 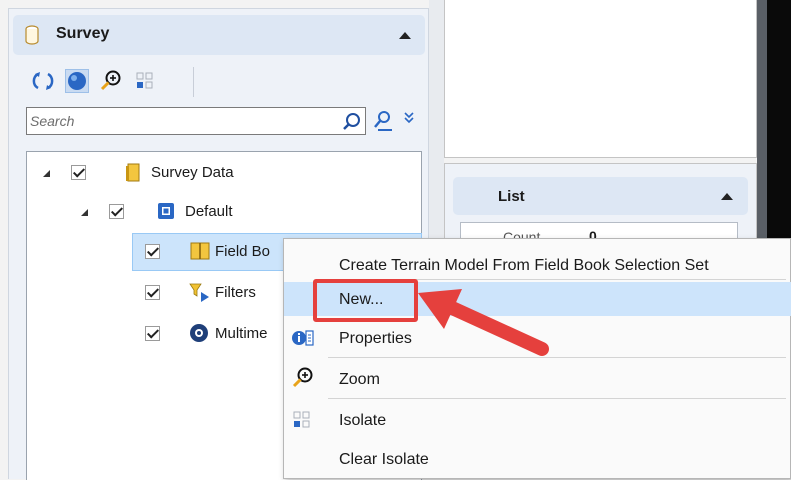 What do you see at coordinates (363, 420) in the screenshot?
I see `menu-item-label: Isolate` at bounding box center [363, 420].